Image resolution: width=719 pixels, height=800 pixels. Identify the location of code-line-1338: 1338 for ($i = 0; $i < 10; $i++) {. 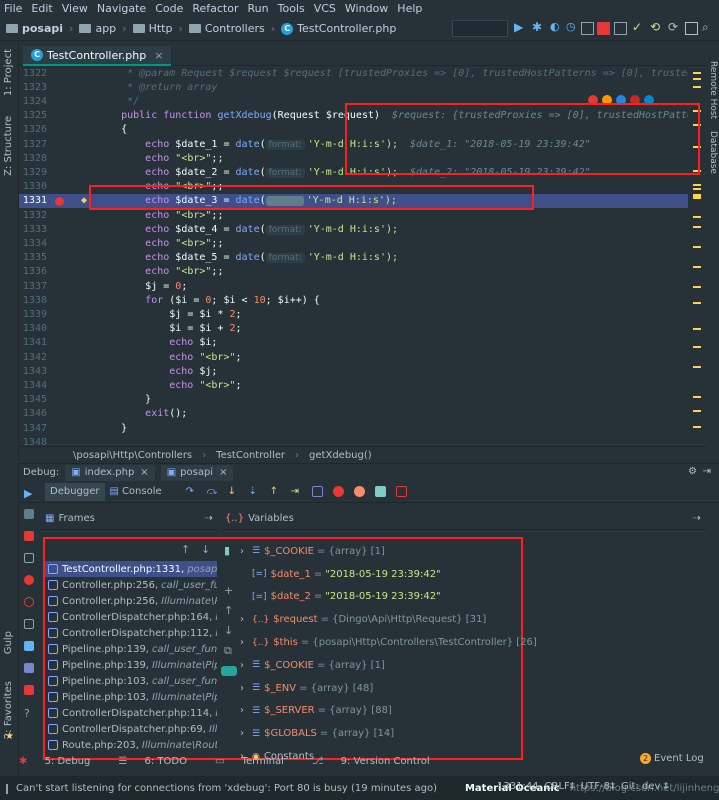
(353, 300).